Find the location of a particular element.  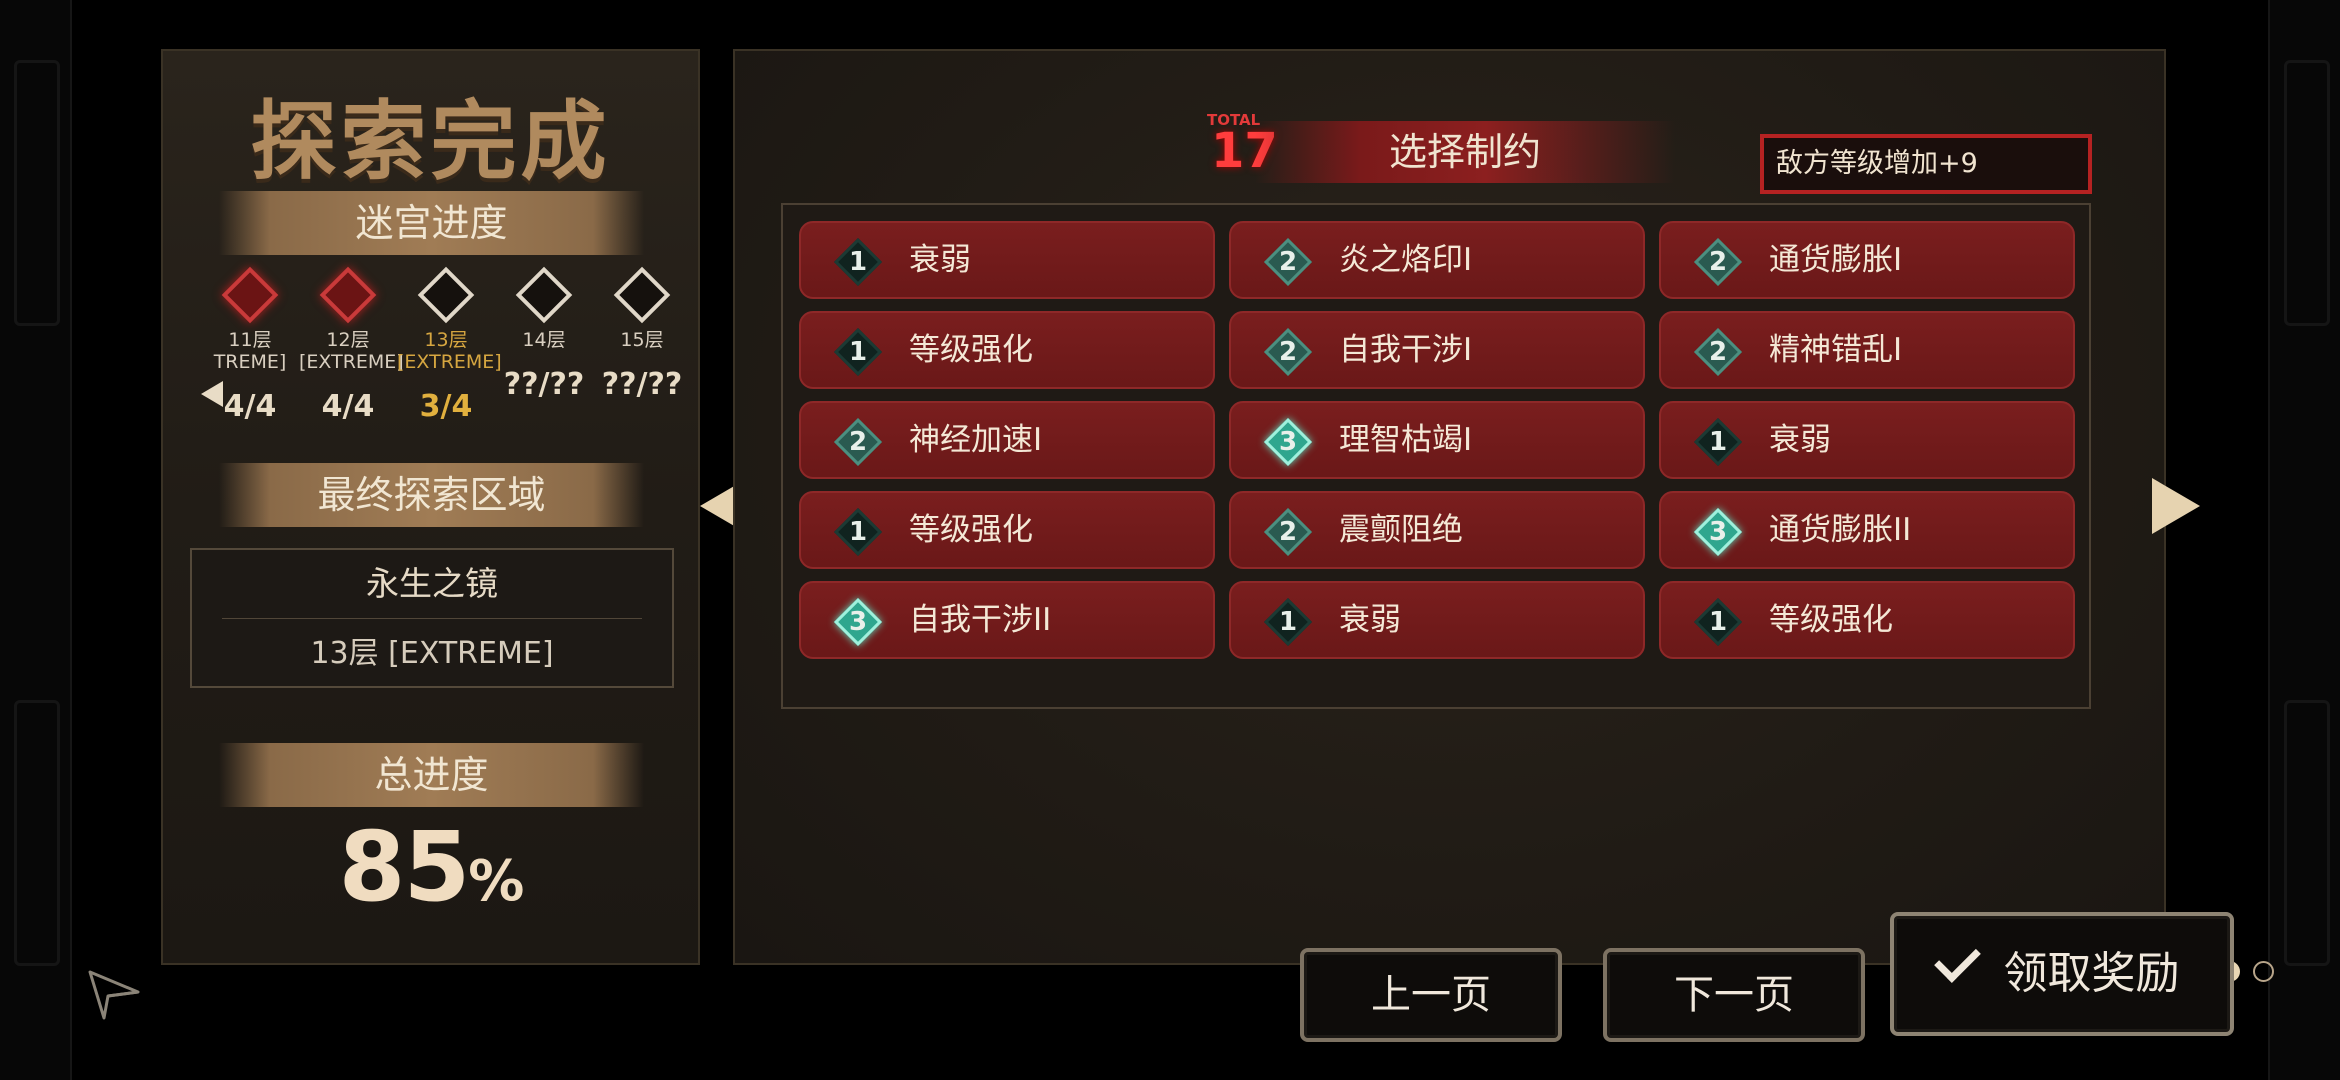

constraint-item: 2 自我干涉I is located at coordinates (1437, 350).